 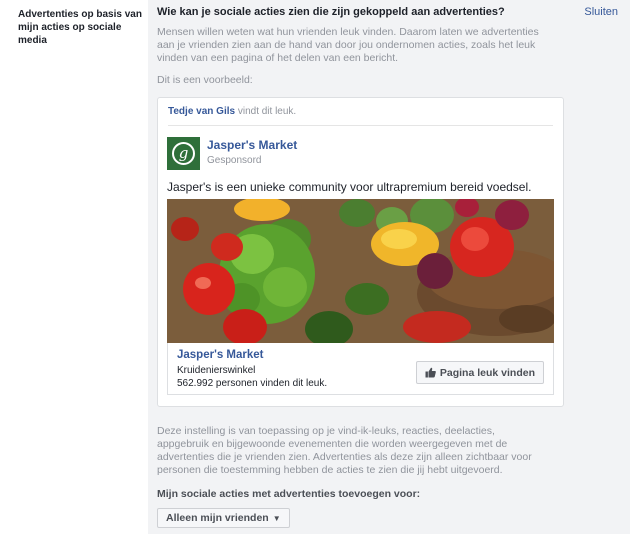 I want to click on page-category: Kruidenierswinkel, so click(x=216, y=370).